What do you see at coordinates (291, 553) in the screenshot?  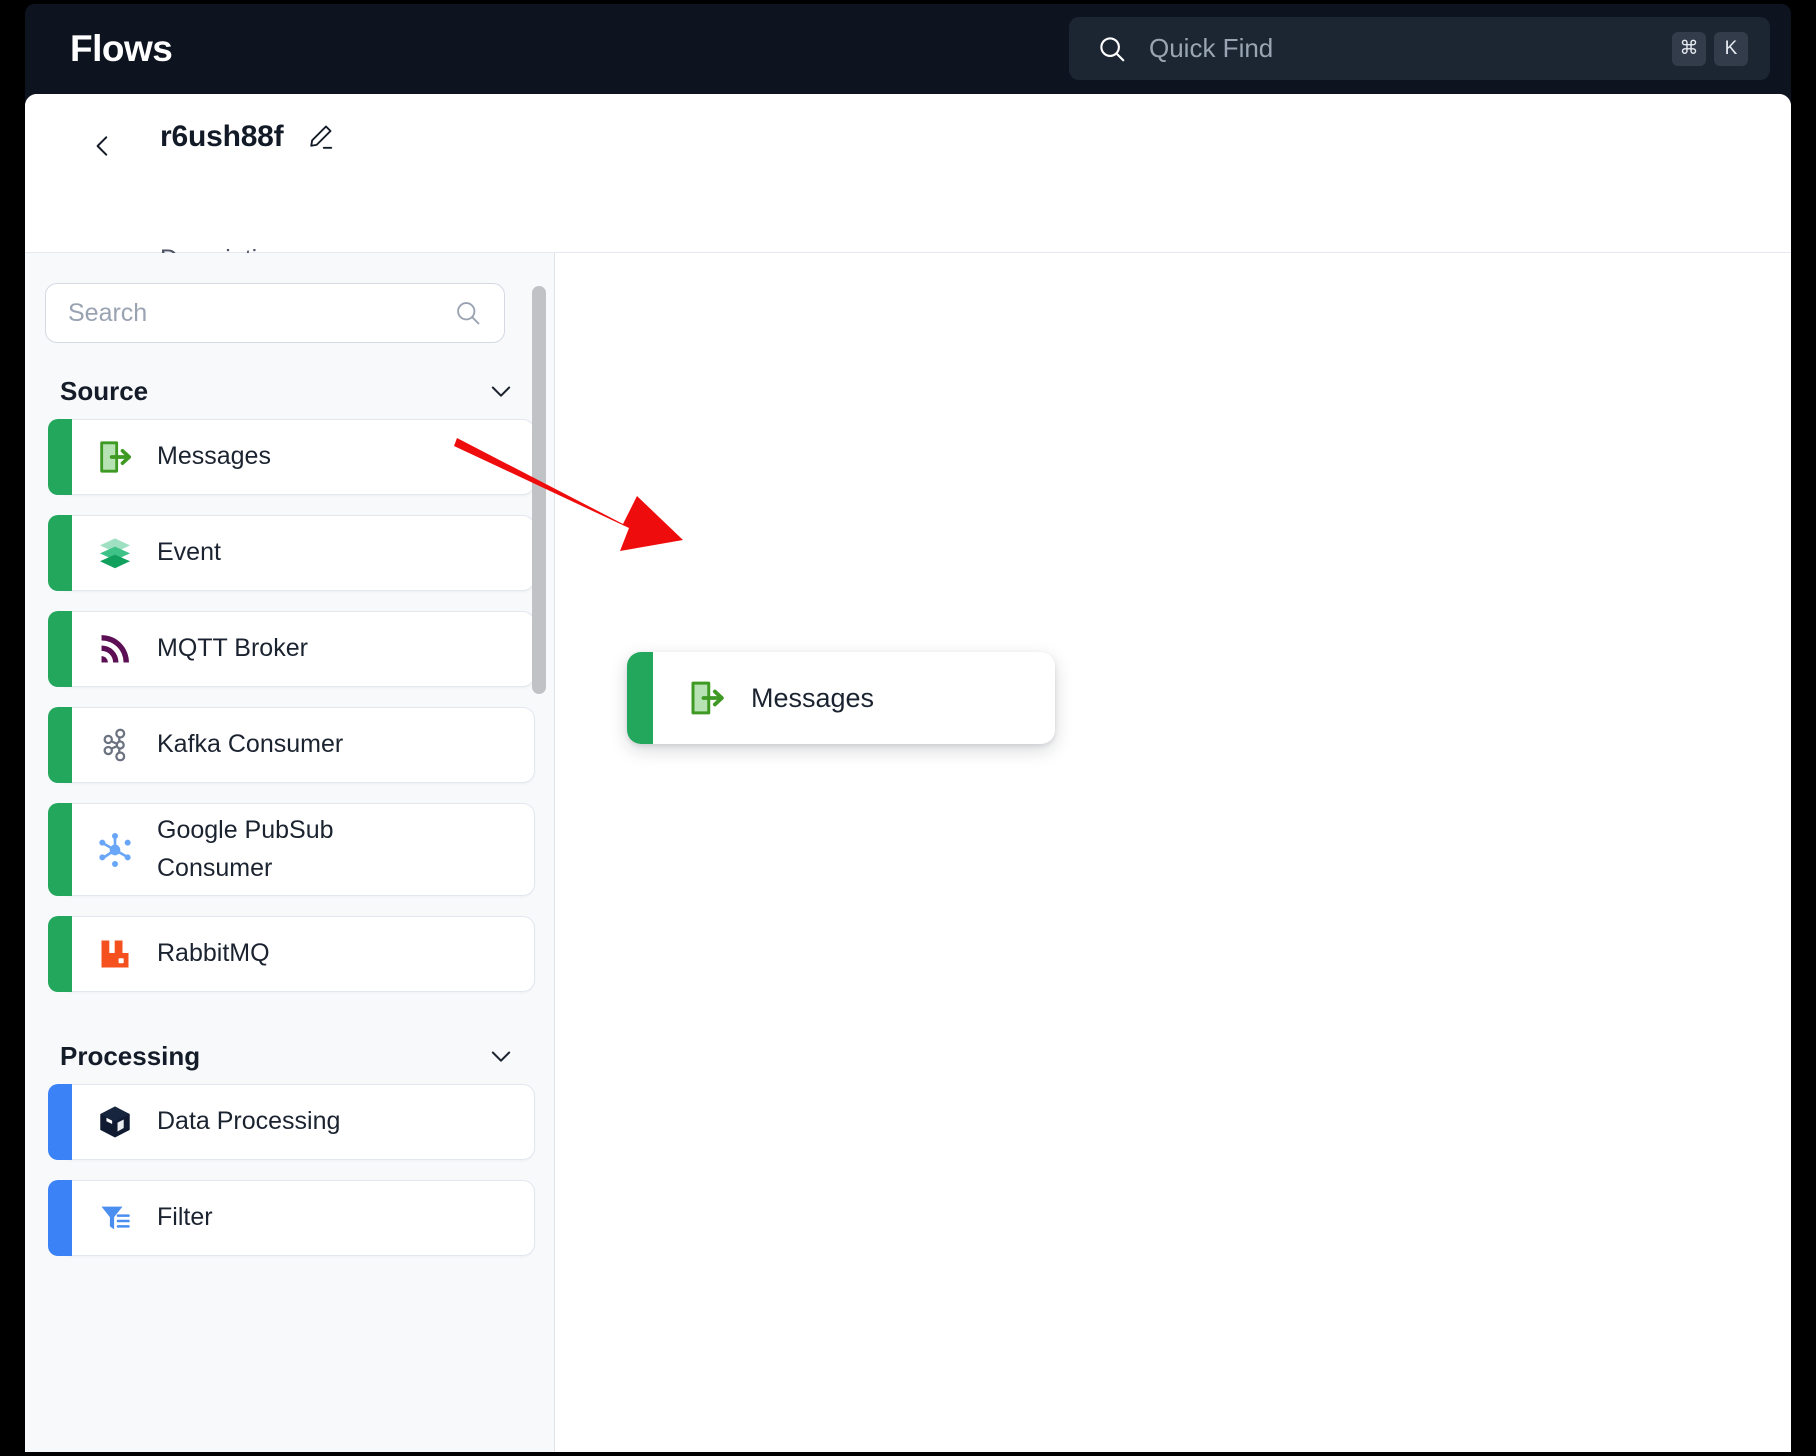 I see `palette-item-event: Event` at bounding box center [291, 553].